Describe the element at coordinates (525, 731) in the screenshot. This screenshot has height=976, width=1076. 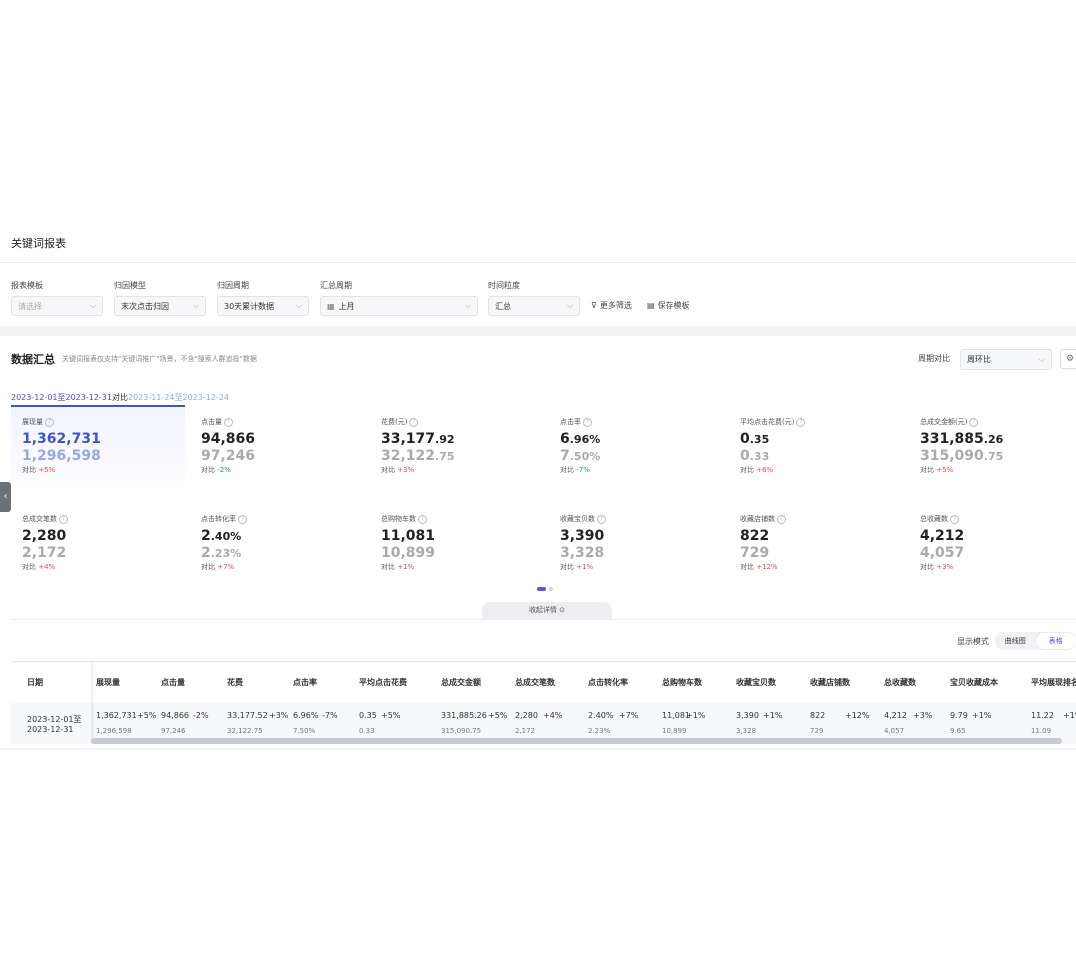
I see `table-cell-prev: 2,172` at that location.